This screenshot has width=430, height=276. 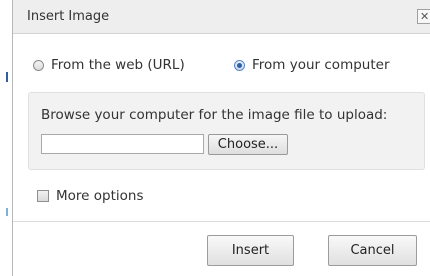 I want to click on dialog-title: Insert Image, so click(x=68, y=16).